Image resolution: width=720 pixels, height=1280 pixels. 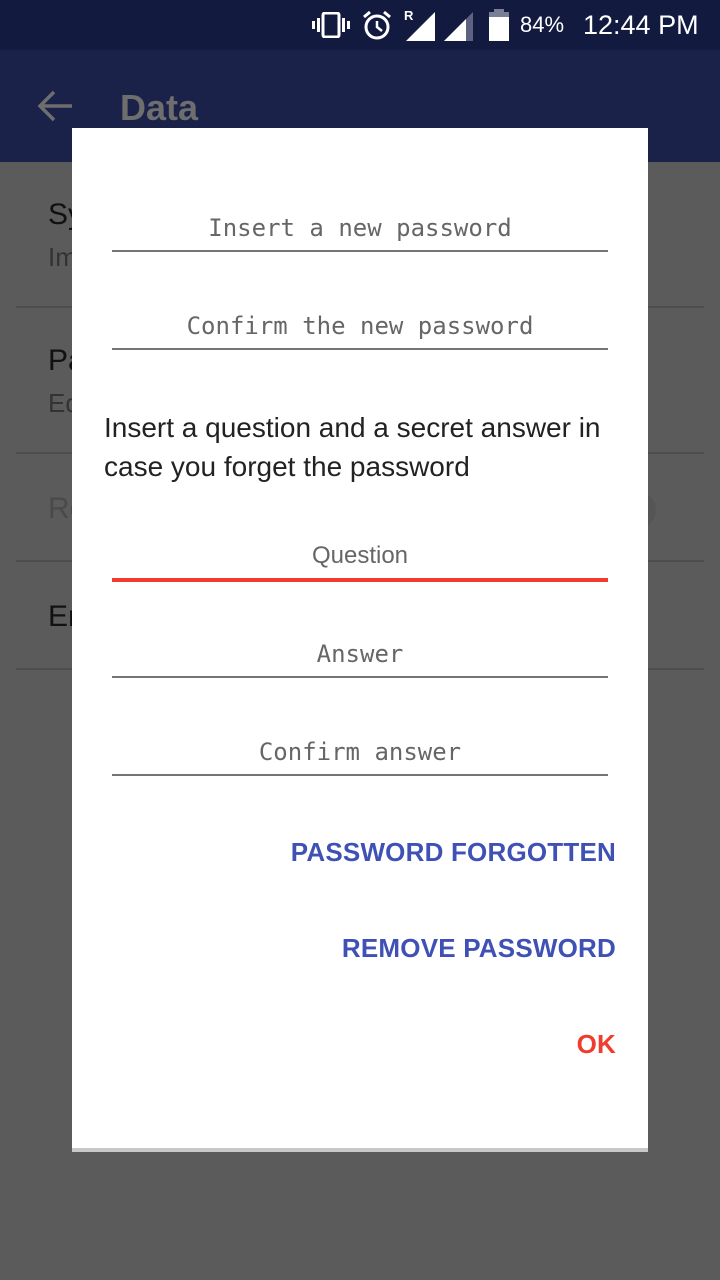 I want to click on password-forgotten-button: PASSWORD FORGOTTEN, so click(x=453, y=852).